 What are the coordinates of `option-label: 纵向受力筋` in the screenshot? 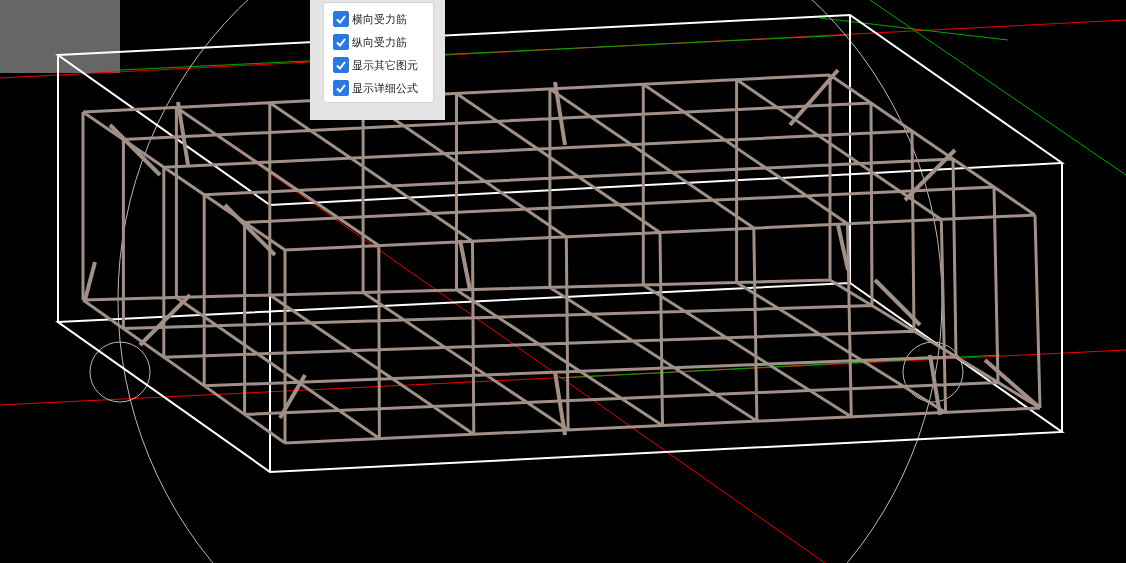 It's located at (379, 42).